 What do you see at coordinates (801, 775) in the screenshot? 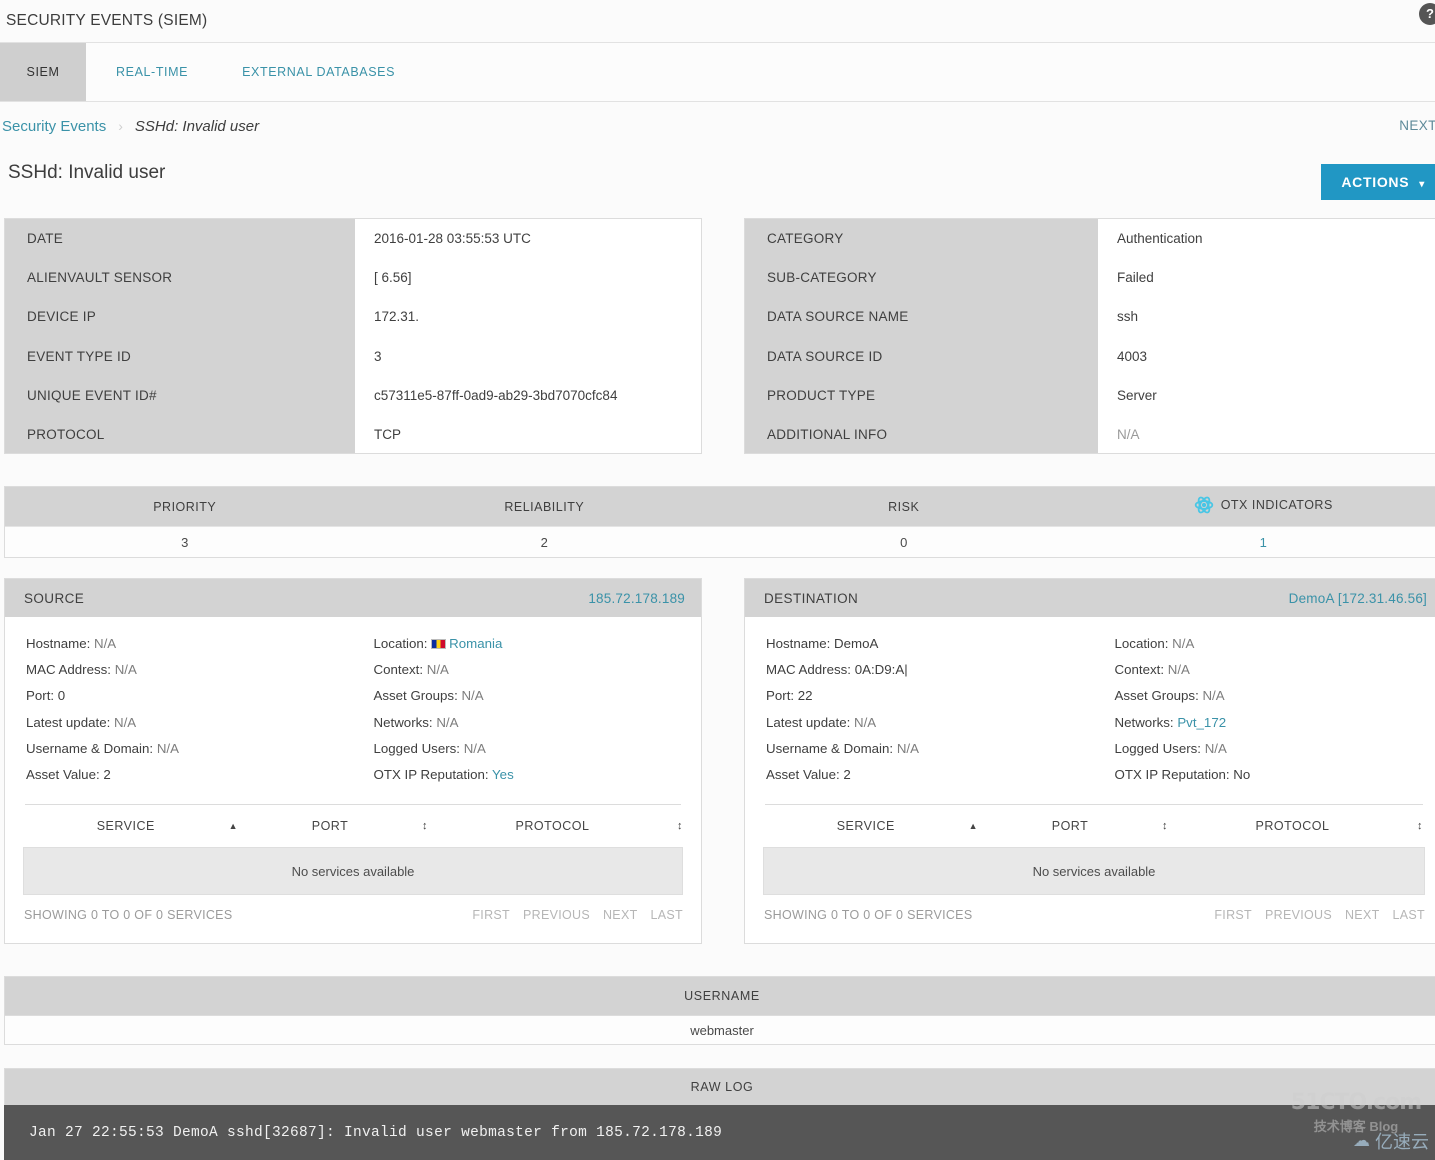
I see `field-key: Asset Value` at bounding box center [801, 775].